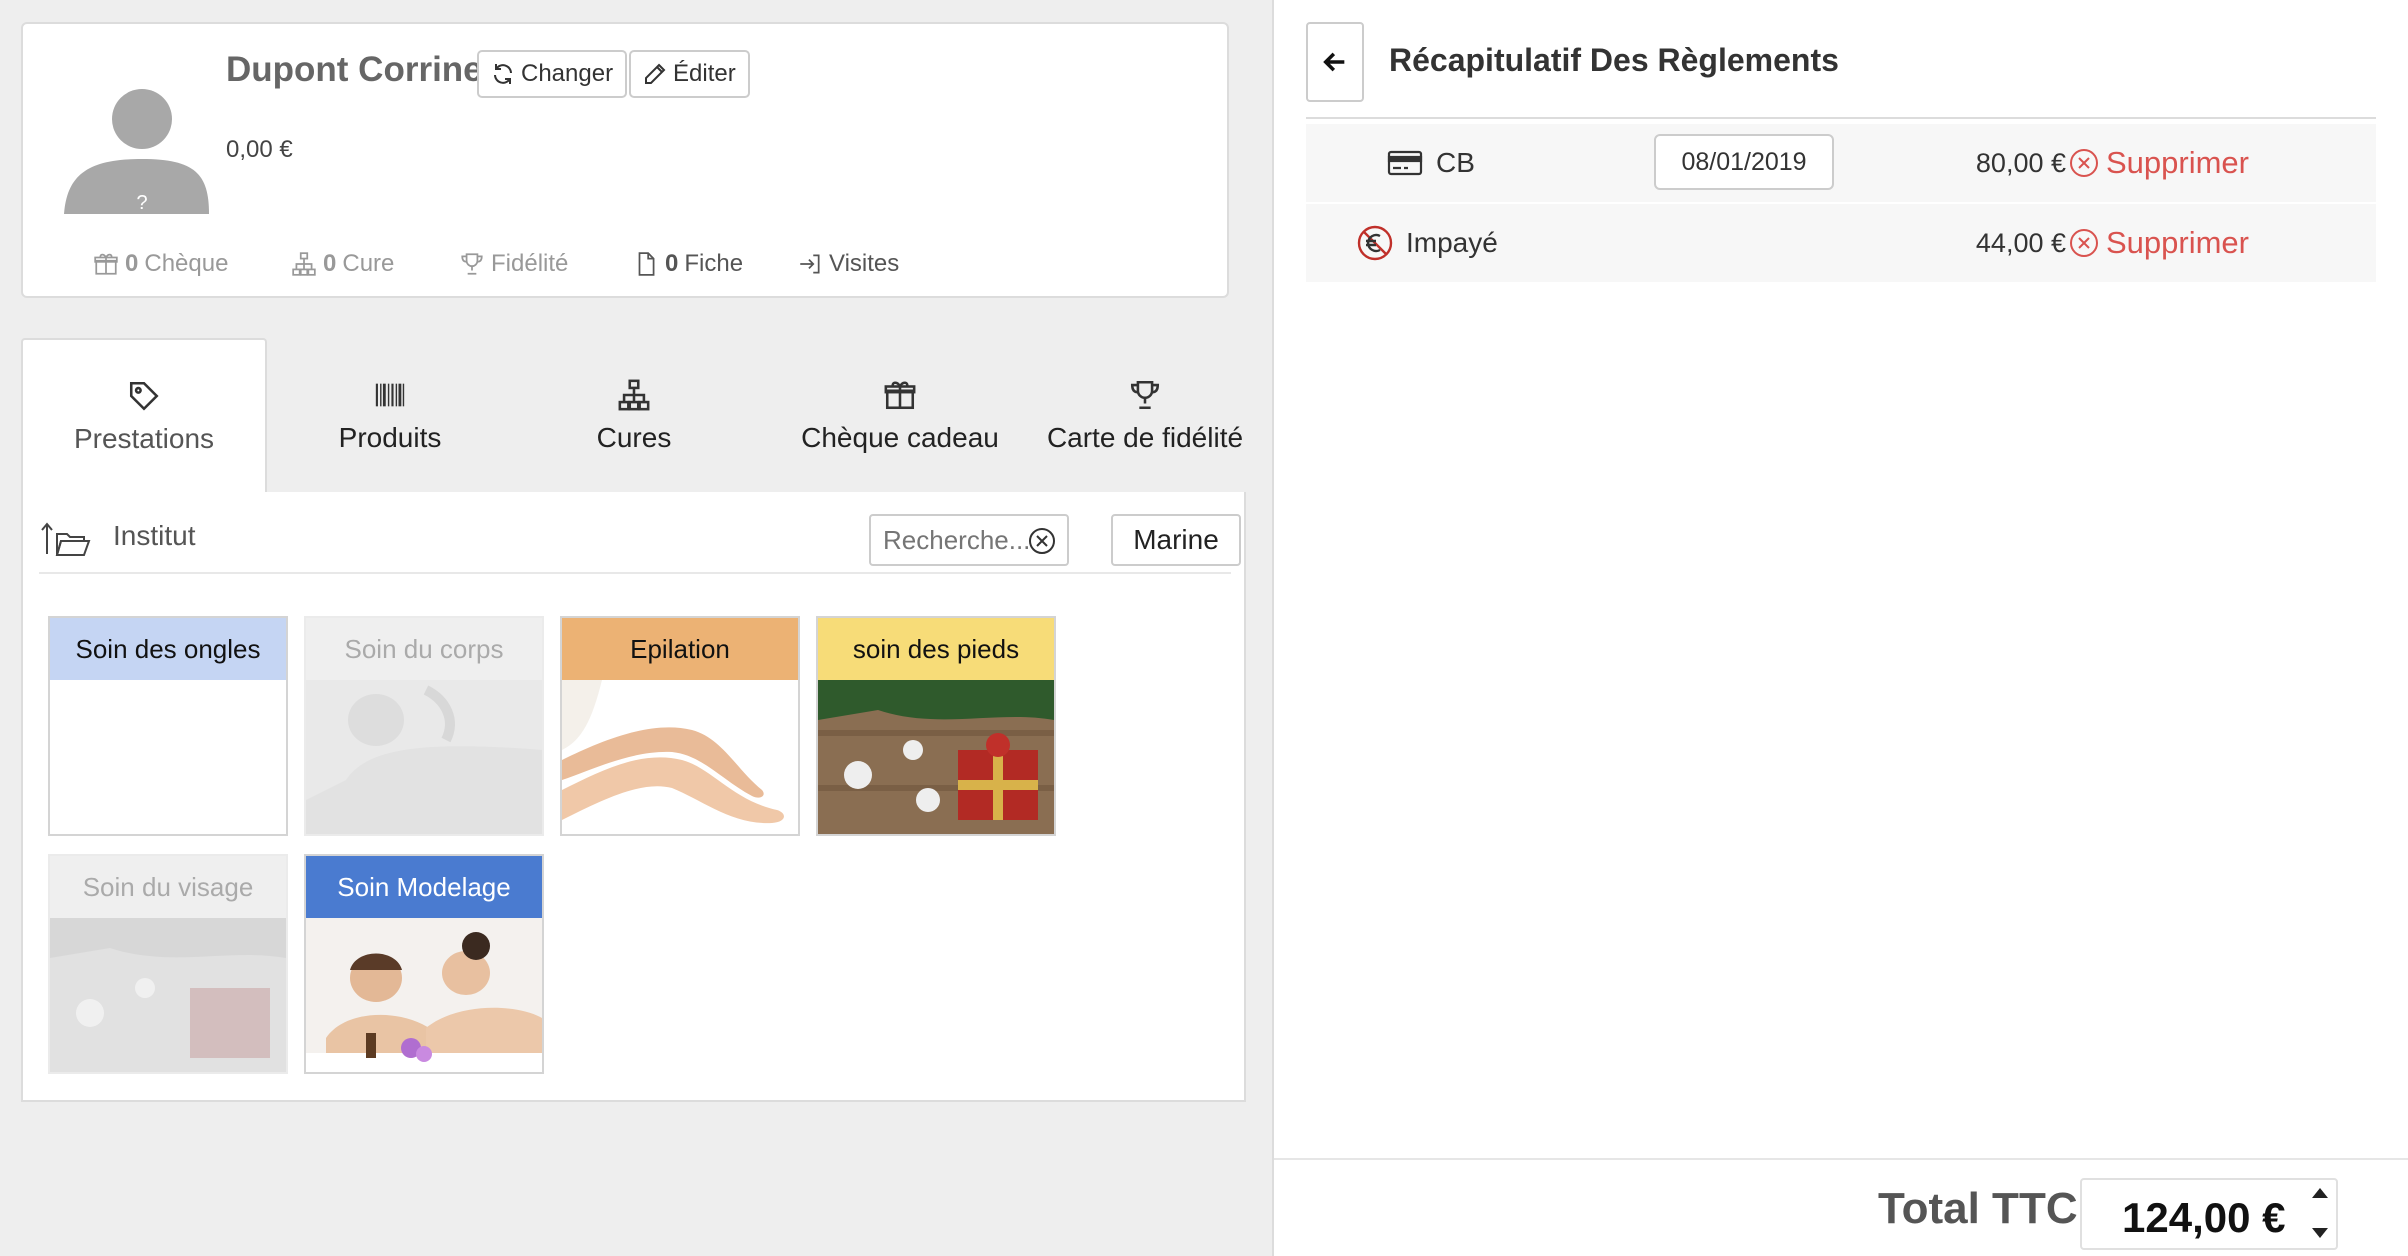 The image size is (2408, 1256). What do you see at coordinates (680, 757) in the screenshot?
I see `legs-image` at bounding box center [680, 757].